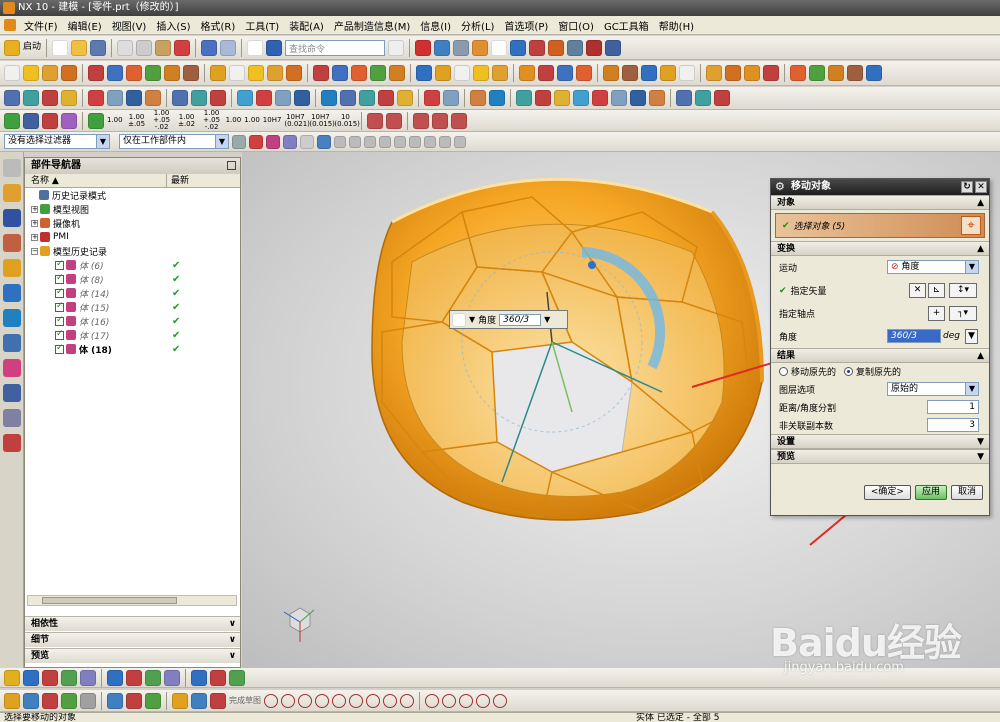 The image size is (1000, 722). What do you see at coordinates (273, 141) in the screenshot?
I see `curve-rule-icon` at bounding box center [273, 141].